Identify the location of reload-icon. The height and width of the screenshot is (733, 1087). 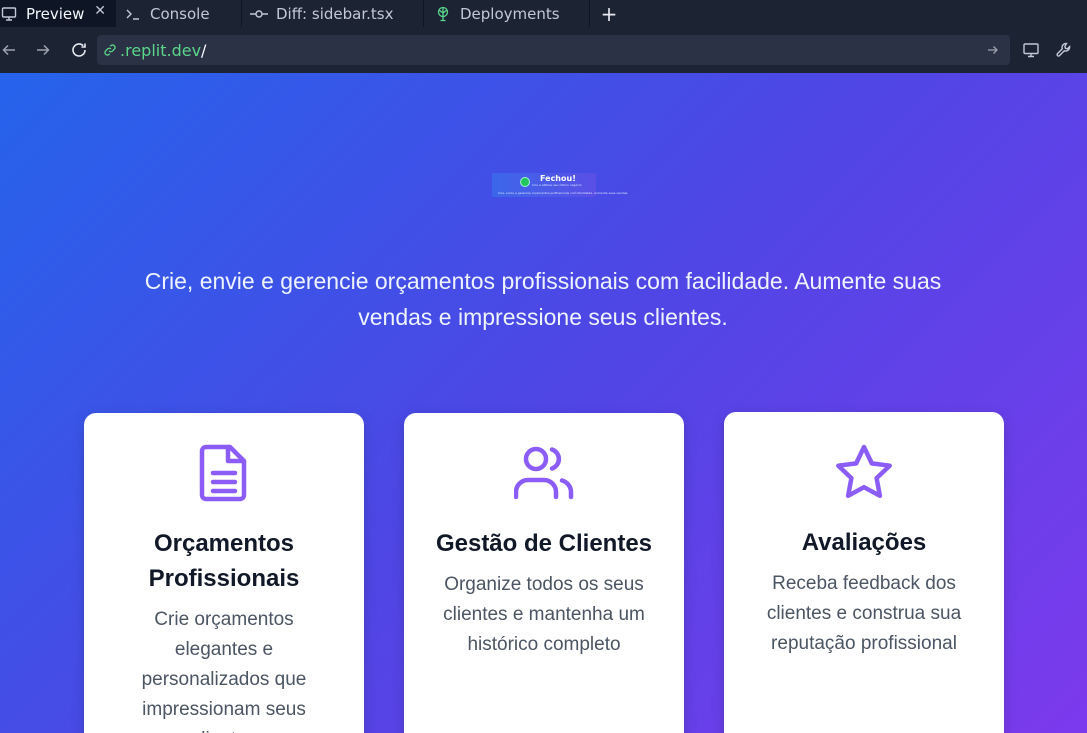
(79, 50).